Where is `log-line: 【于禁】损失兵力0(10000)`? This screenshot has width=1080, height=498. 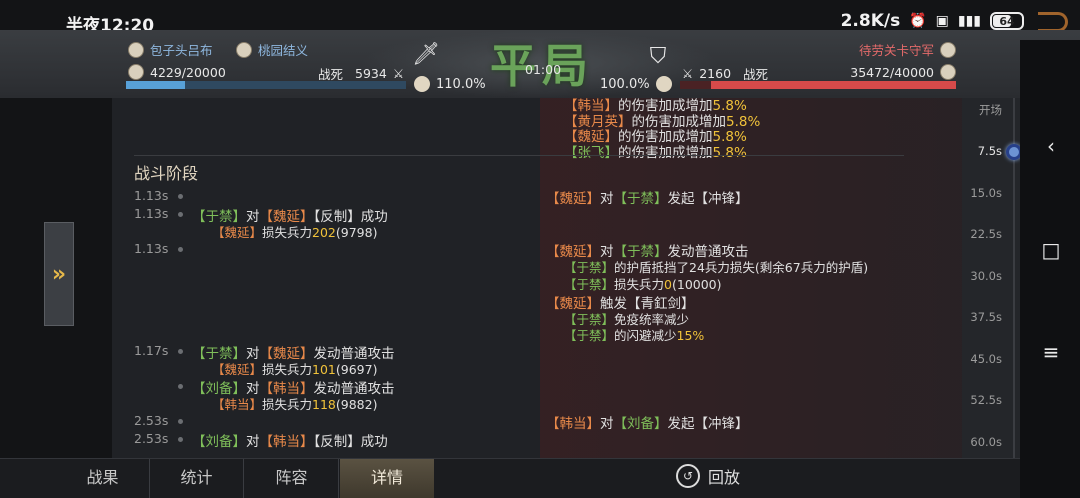
log-line: 【于禁】损失兵力0(10000) is located at coordinates (643, 284).